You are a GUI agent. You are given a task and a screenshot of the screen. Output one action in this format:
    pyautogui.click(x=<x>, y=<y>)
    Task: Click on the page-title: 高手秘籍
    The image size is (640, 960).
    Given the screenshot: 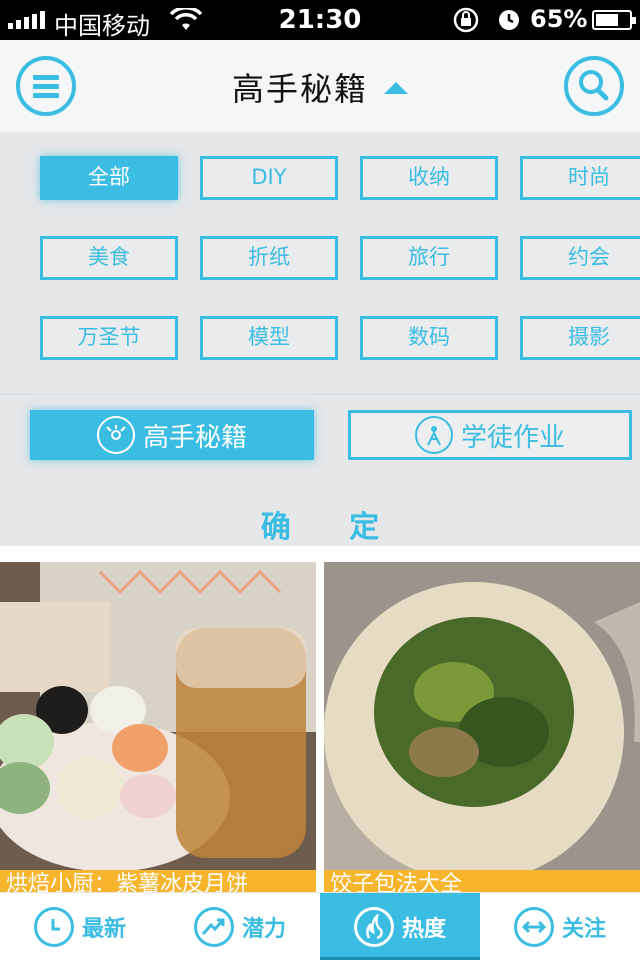 What is the action you would take?
    pyautogui.click(x=299, y=89)
    